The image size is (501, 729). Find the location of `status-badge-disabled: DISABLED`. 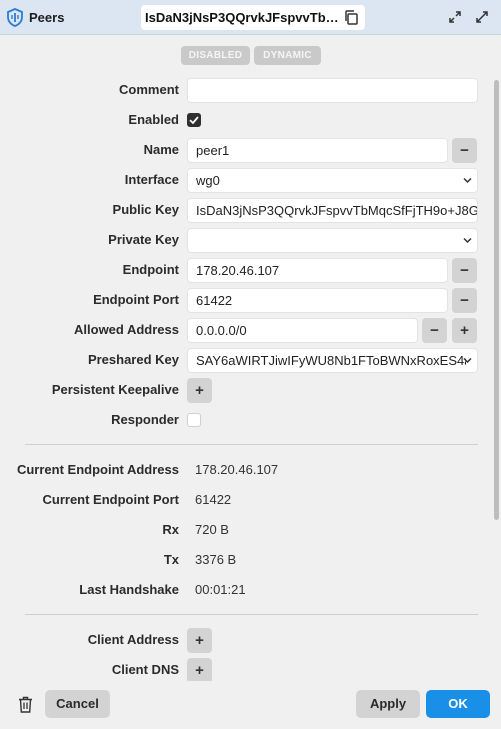

status-badge-disabled: DISABLED is located at coordinates (215, 55).